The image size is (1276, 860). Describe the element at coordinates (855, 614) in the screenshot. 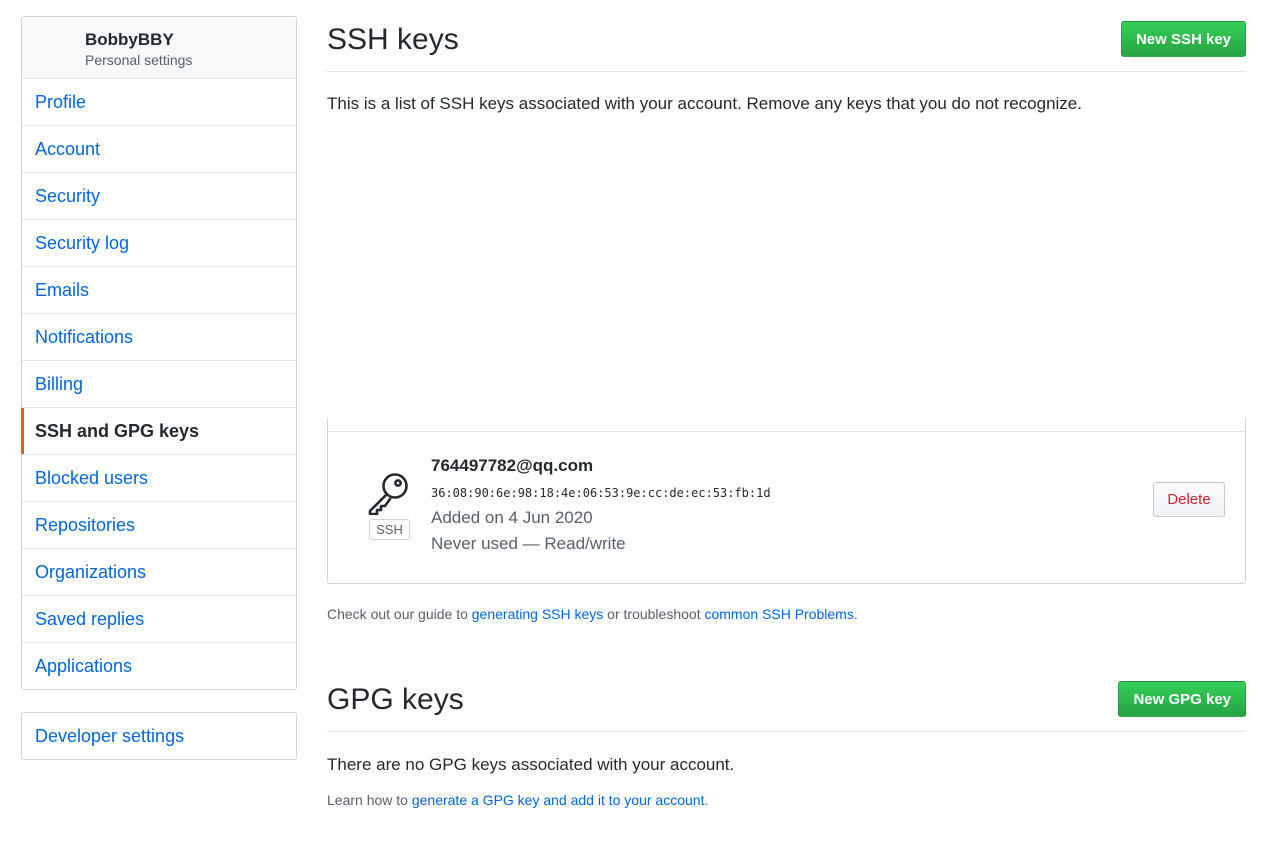

I see `ssh-help-suffix: .` at that location.